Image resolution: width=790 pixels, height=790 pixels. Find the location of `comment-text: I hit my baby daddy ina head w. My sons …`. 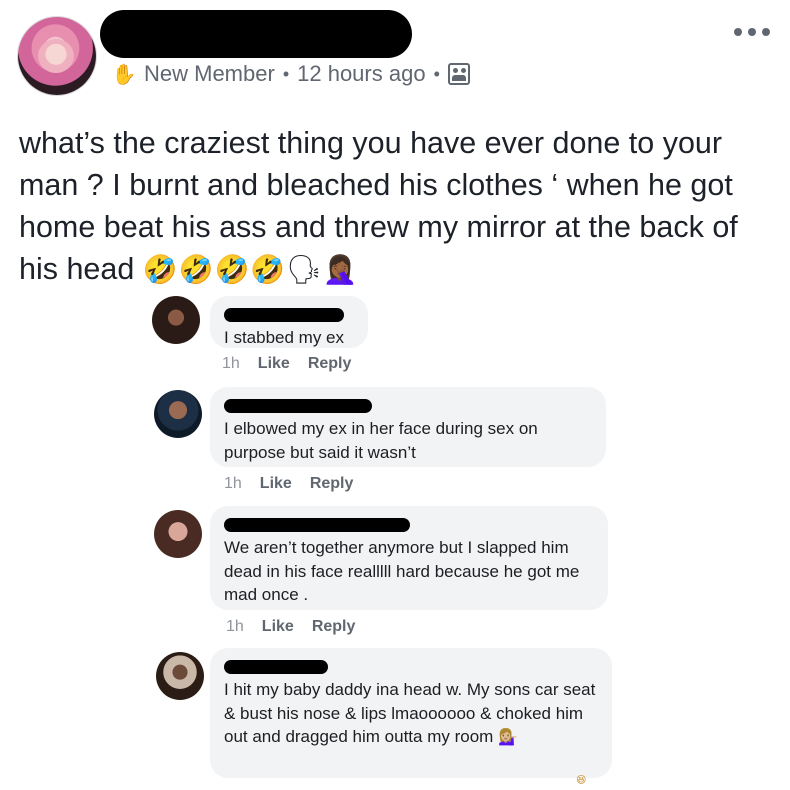

comment-text: I hit my baby daddy ina head w. My sons … is located at coordinates (411, 713).